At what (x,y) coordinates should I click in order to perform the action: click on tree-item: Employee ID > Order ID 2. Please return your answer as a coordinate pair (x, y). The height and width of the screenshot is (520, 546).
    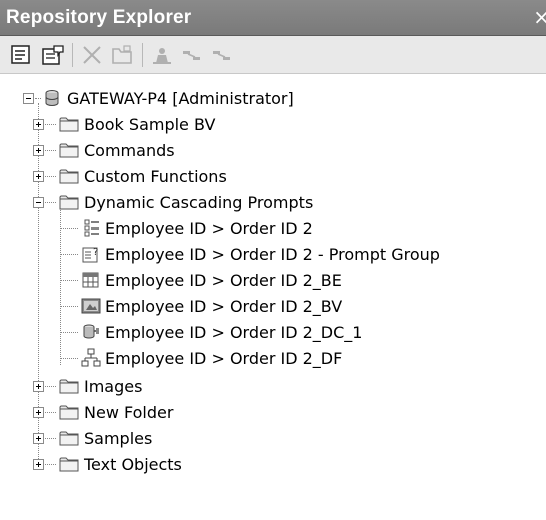
    Looking at the image, I should click on (273, 228).